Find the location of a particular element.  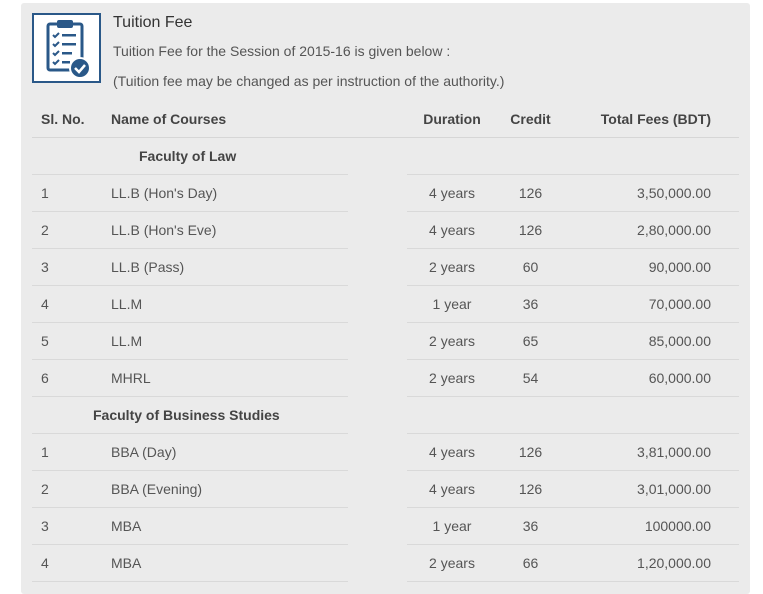

cell-fee: 2,80,000.00 is located at coordinates (674, 230).